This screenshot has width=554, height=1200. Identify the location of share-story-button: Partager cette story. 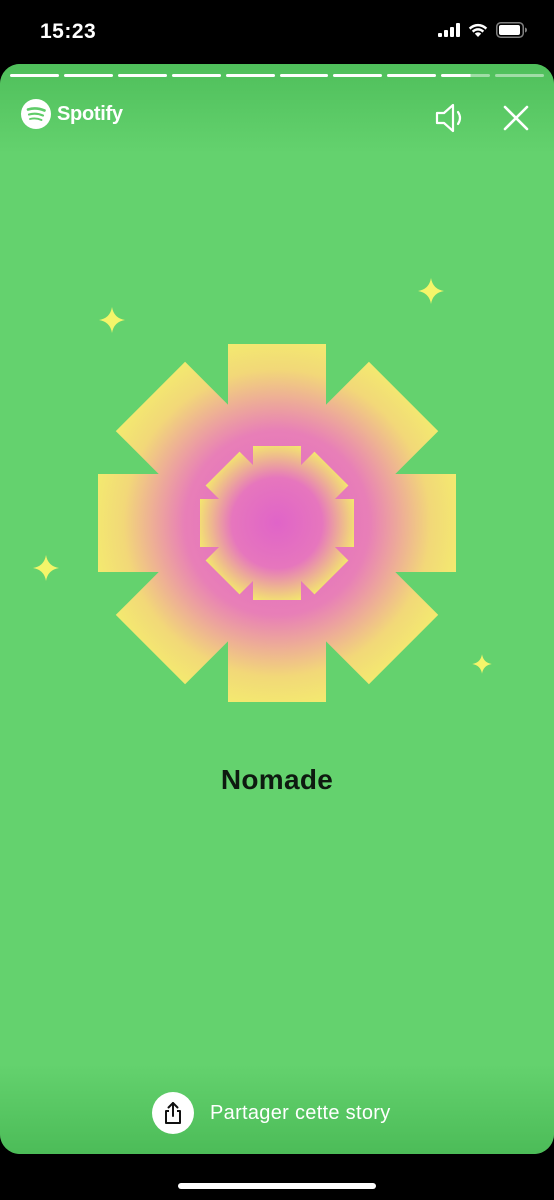
(271, 1113).